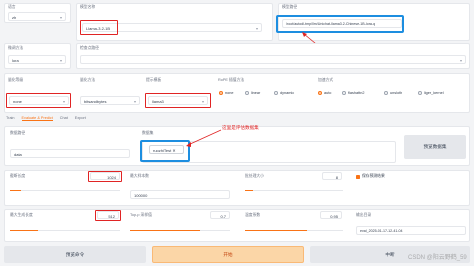 The width and height of the screenshot is (474, 266). I want to click on top-p-slider, so click(180, 231).